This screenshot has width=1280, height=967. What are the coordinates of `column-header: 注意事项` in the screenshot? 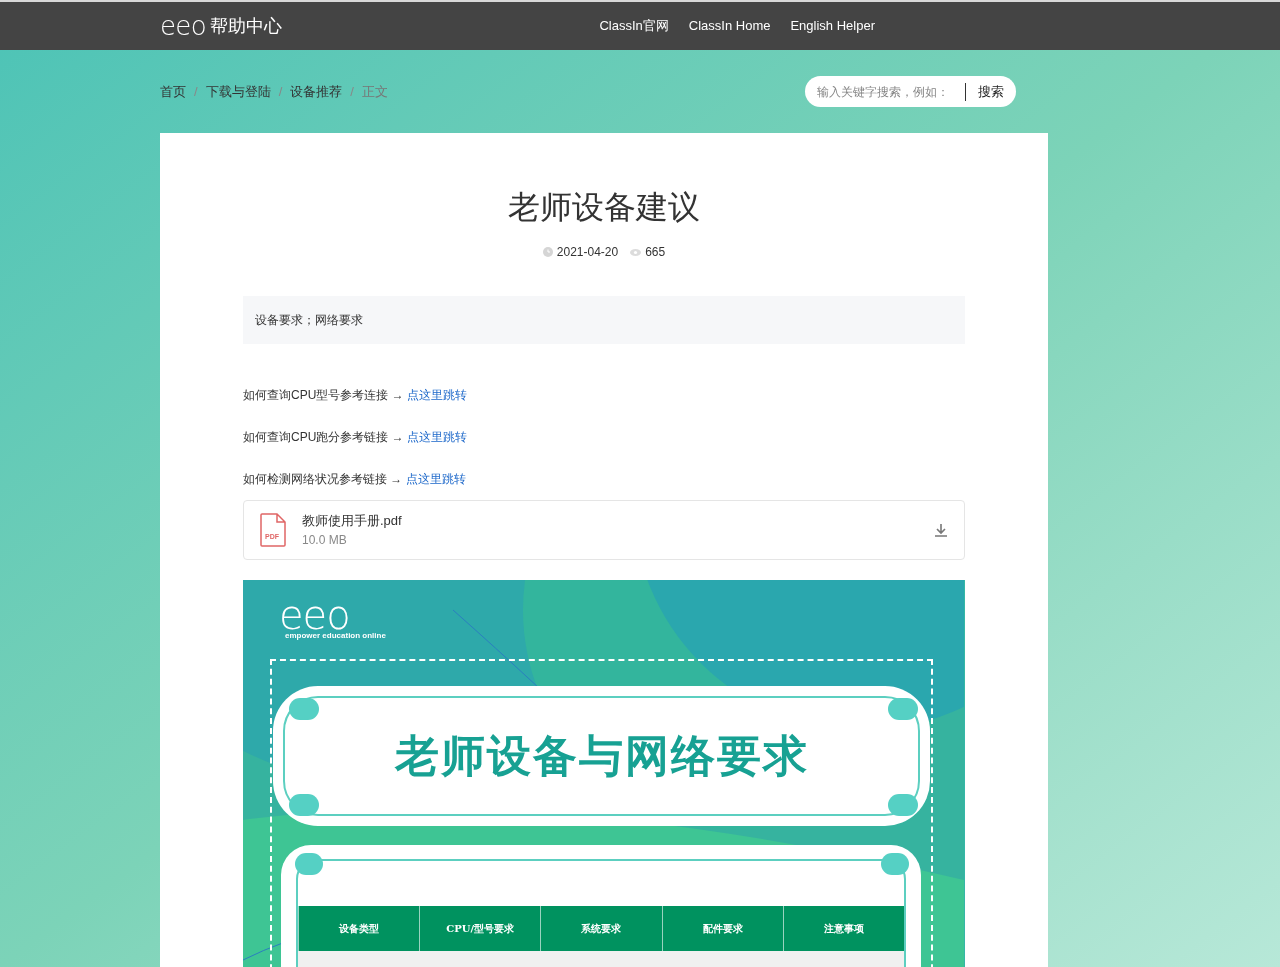 It's located at (843, 929).